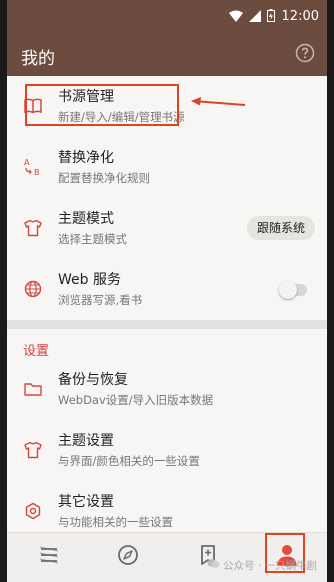 The width and height of the screenshot is (334, 582). Describe the element at coordinates (102, 105) in the screenshot. I see `annotation-highlight-box` at that location.